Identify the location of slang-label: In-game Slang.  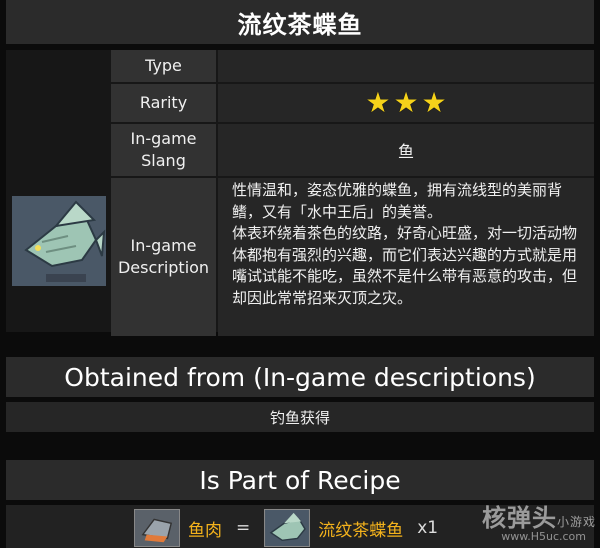
(163, 150).